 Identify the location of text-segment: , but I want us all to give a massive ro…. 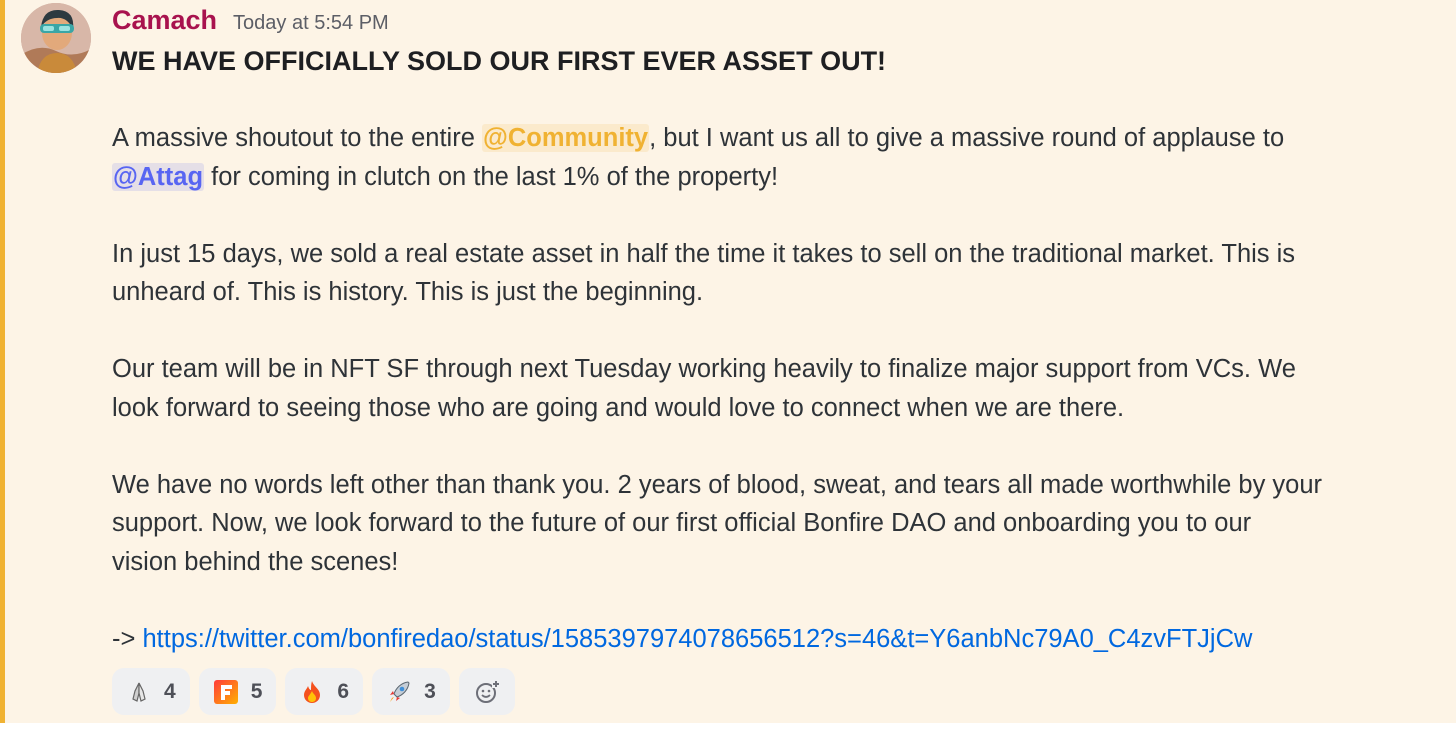
(967, 138).